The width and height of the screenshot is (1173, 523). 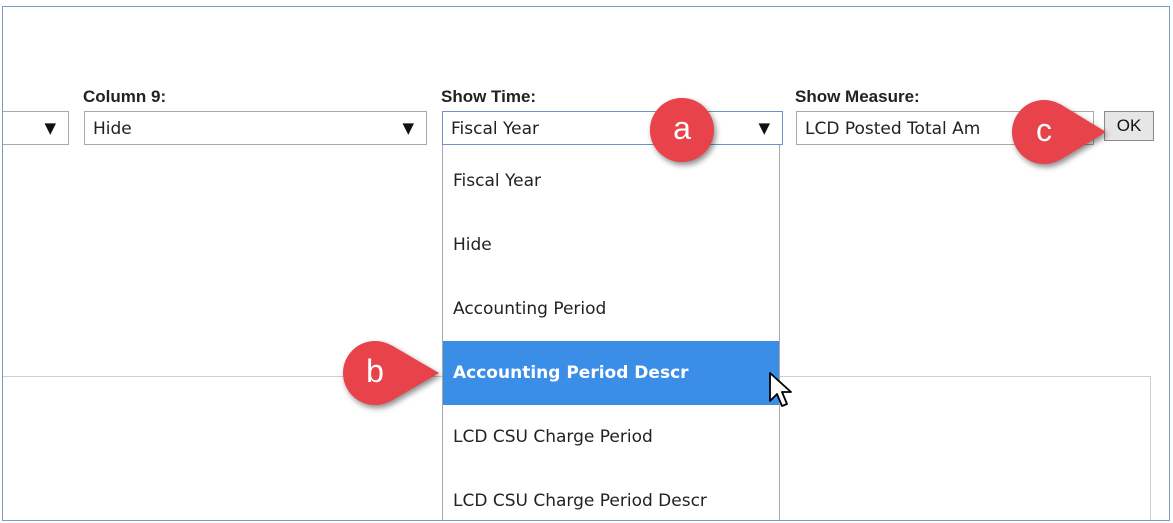 What do you see at coordinates (255, 128) in the screenshot?
I see `column-9-select: Hide ▼` at bounding box center [255, 128].